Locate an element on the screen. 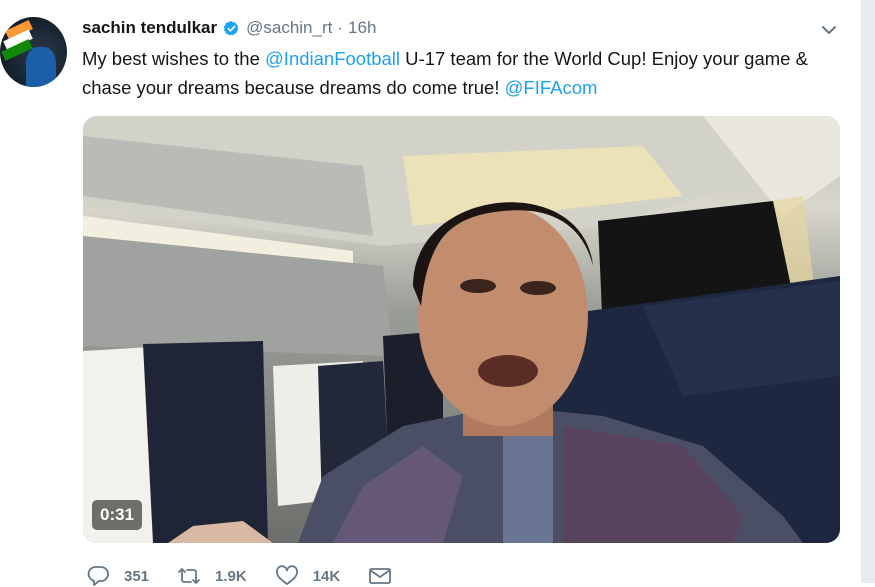 This screenshot has width=875, height=587. tweet-timestamp: 16h is located at coordinates (362, 28).